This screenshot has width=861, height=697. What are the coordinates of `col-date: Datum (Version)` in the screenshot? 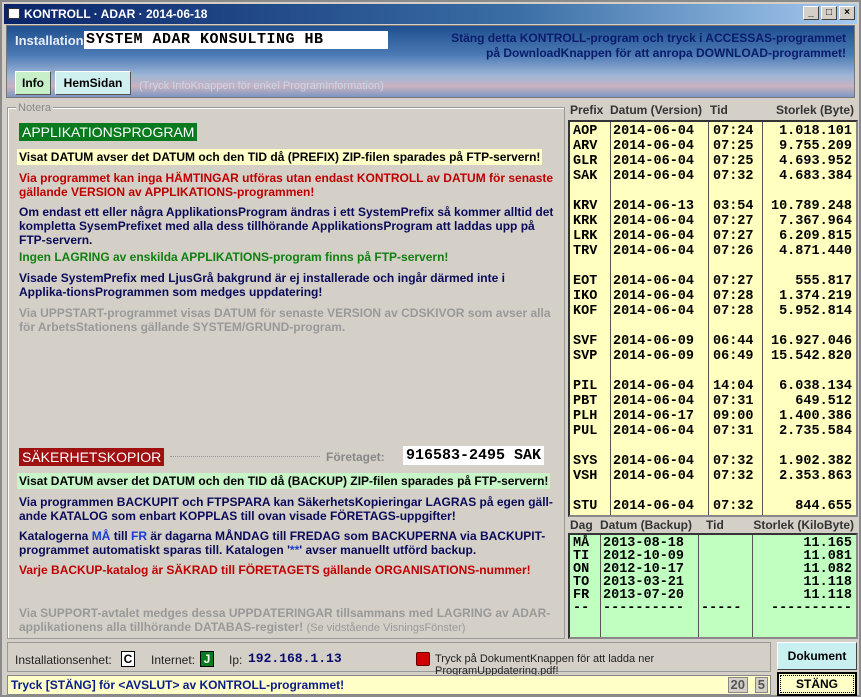 It's located at (656, 110).